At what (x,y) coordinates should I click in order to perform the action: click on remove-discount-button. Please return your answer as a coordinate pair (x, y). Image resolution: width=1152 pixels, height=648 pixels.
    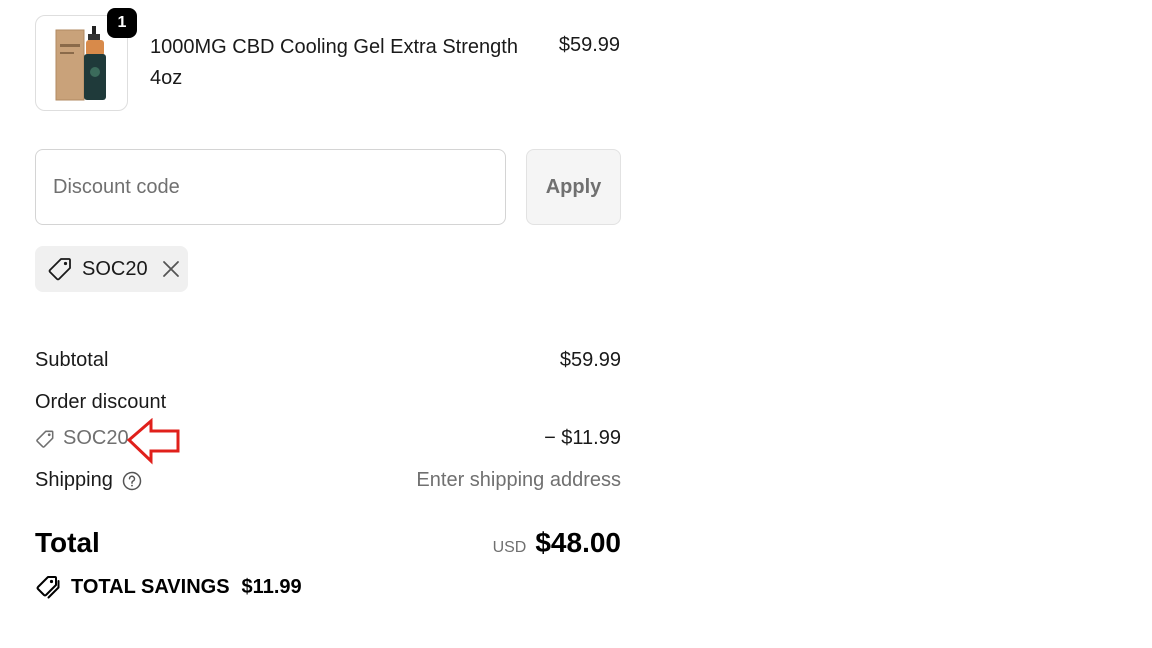
    Looking at the image, I should click on (171, 269).